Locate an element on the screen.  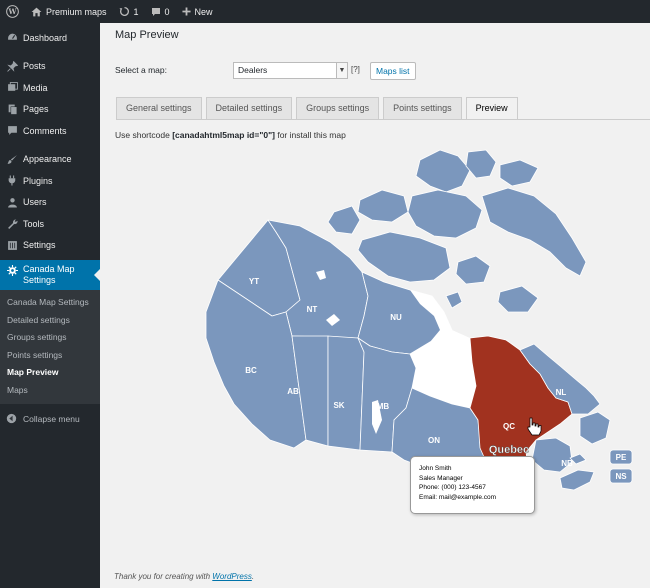
menu-label: Plugins is located at coordinates (38, 180).